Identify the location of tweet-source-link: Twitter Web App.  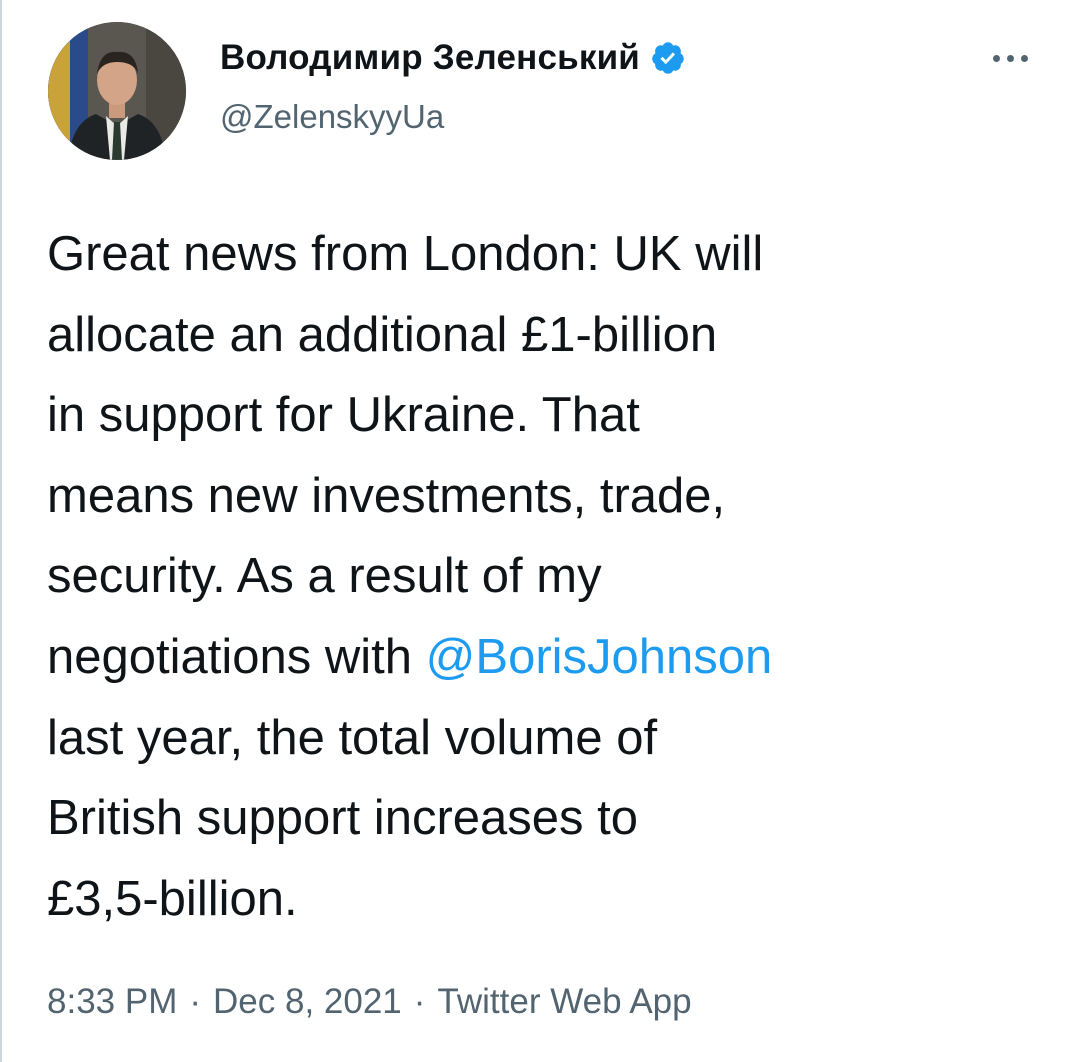
(564, 1001).